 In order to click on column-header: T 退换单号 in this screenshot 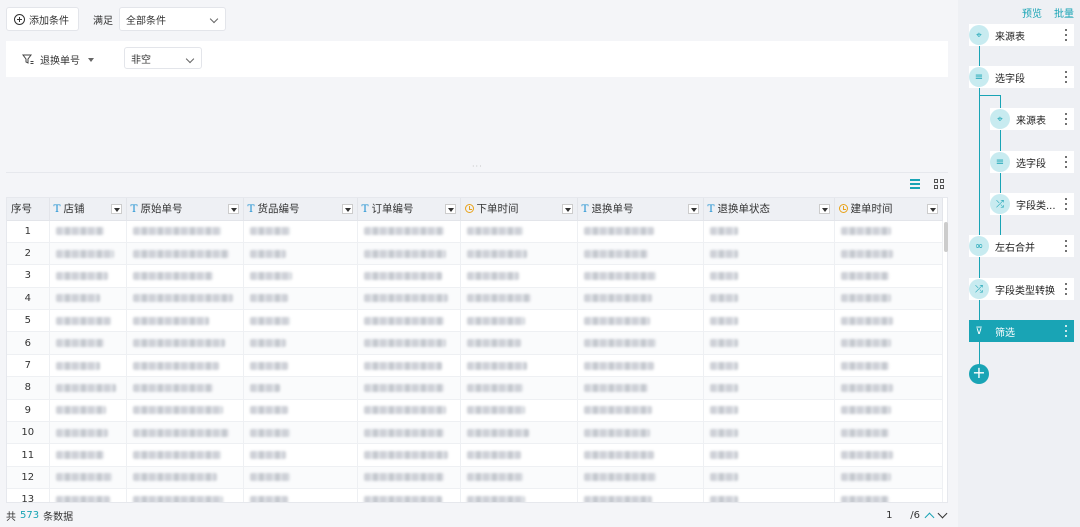, I will do `click(640, 209)`.